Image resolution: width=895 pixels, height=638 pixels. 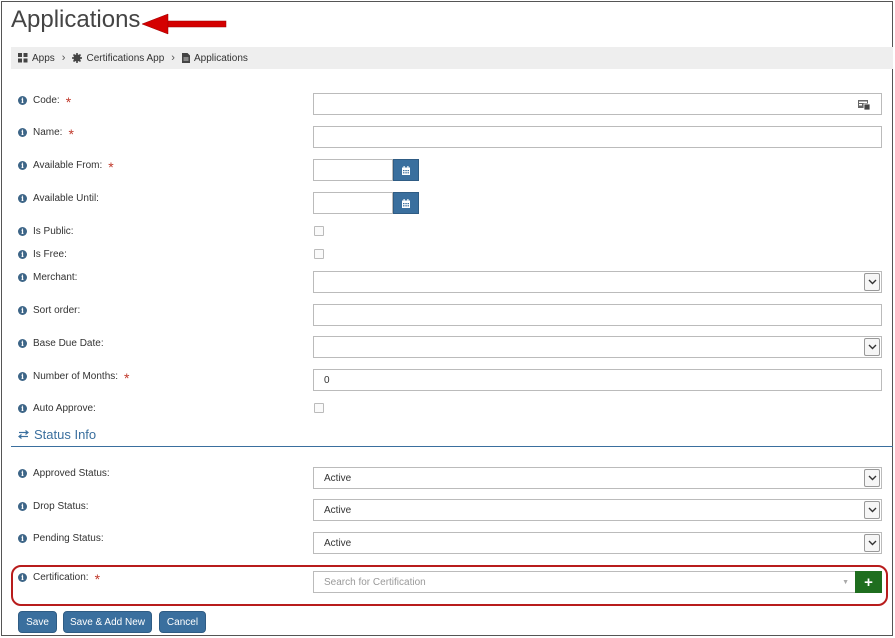 I want to click on certification-search-input: Search for Certification ▼, so click(x=584, y=582).